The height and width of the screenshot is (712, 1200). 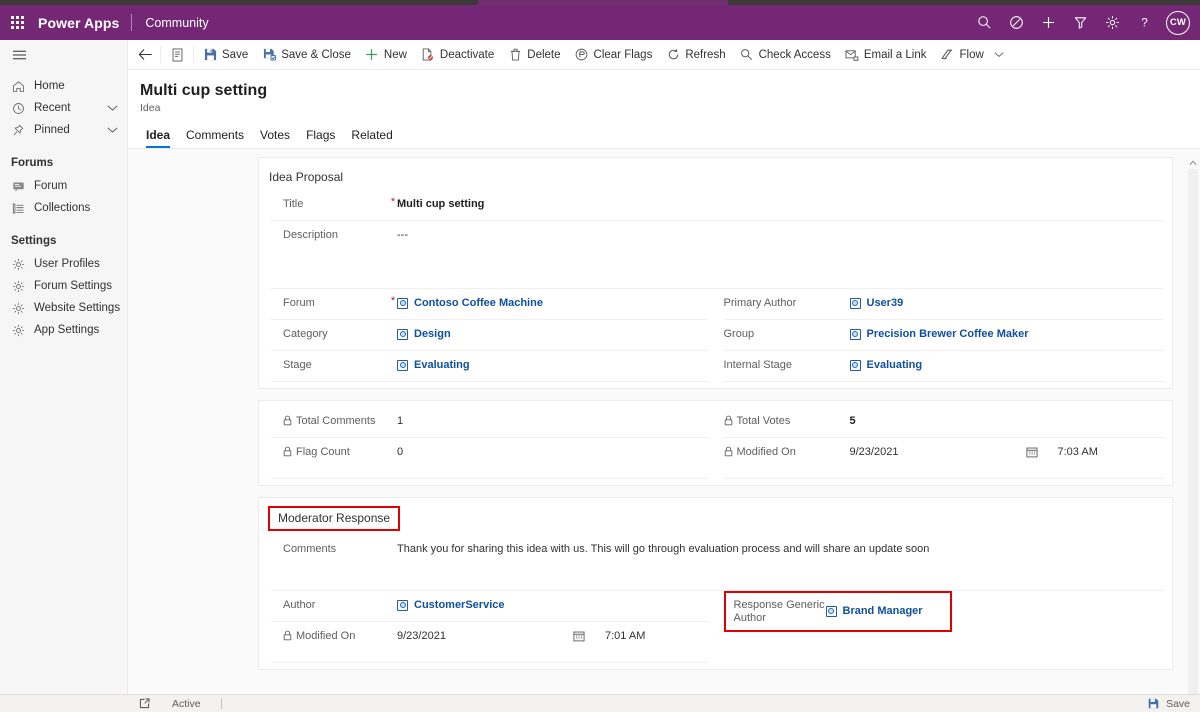 I want to click on waffle-menu-icon, so click(x=17, y=22).